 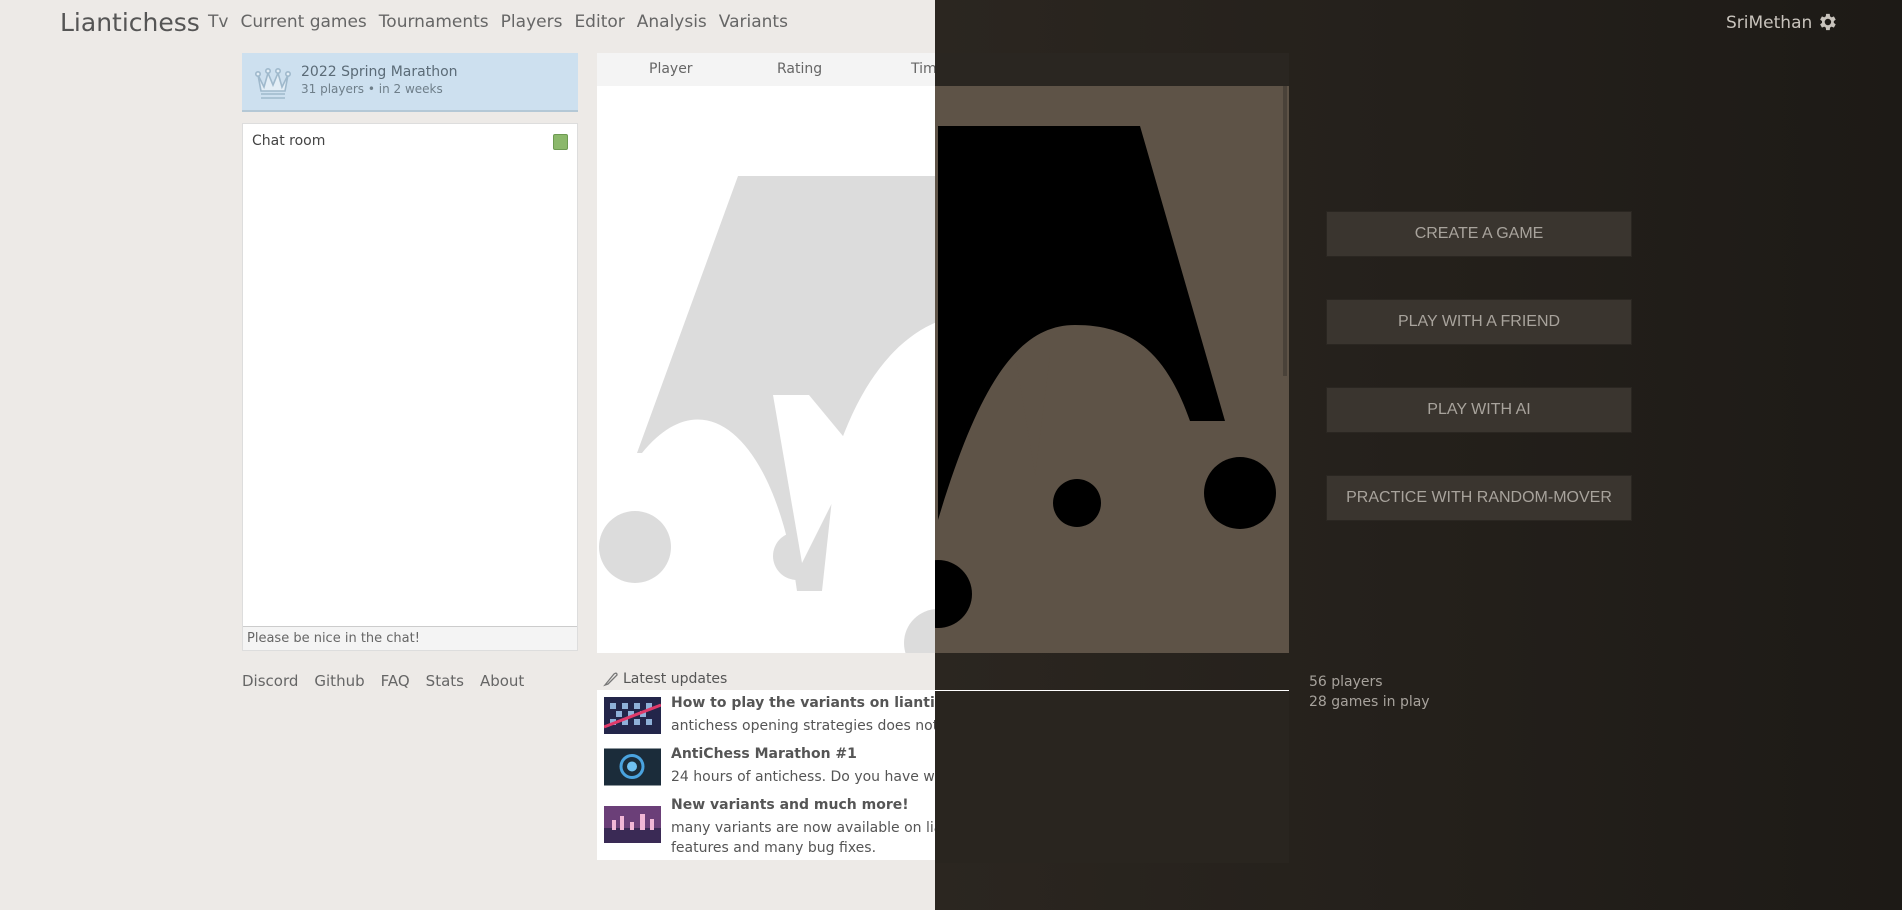 What do you see at coordinates (1188, 69) in the screenshot?
I see `column-mode: Mode` at bounding box center [1188, 69].